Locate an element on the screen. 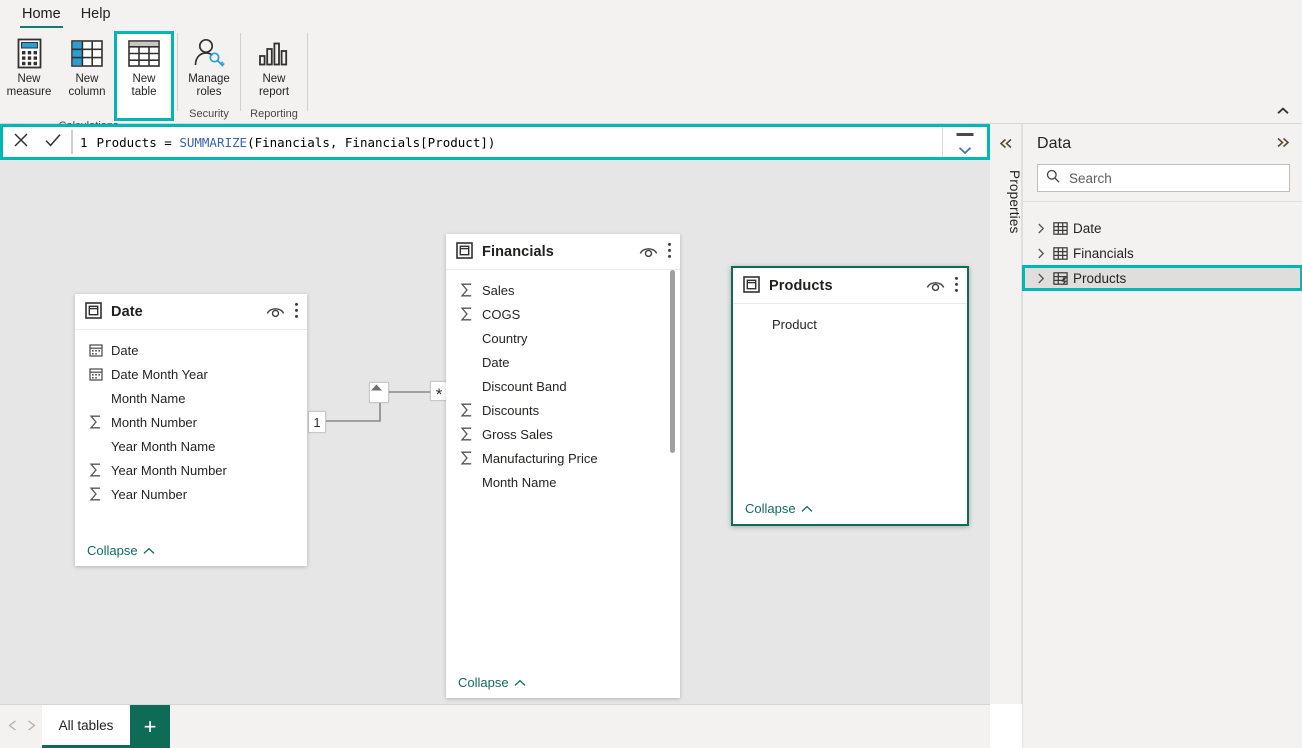  field-row: Date Month Year is located at coordinates (191, 374).